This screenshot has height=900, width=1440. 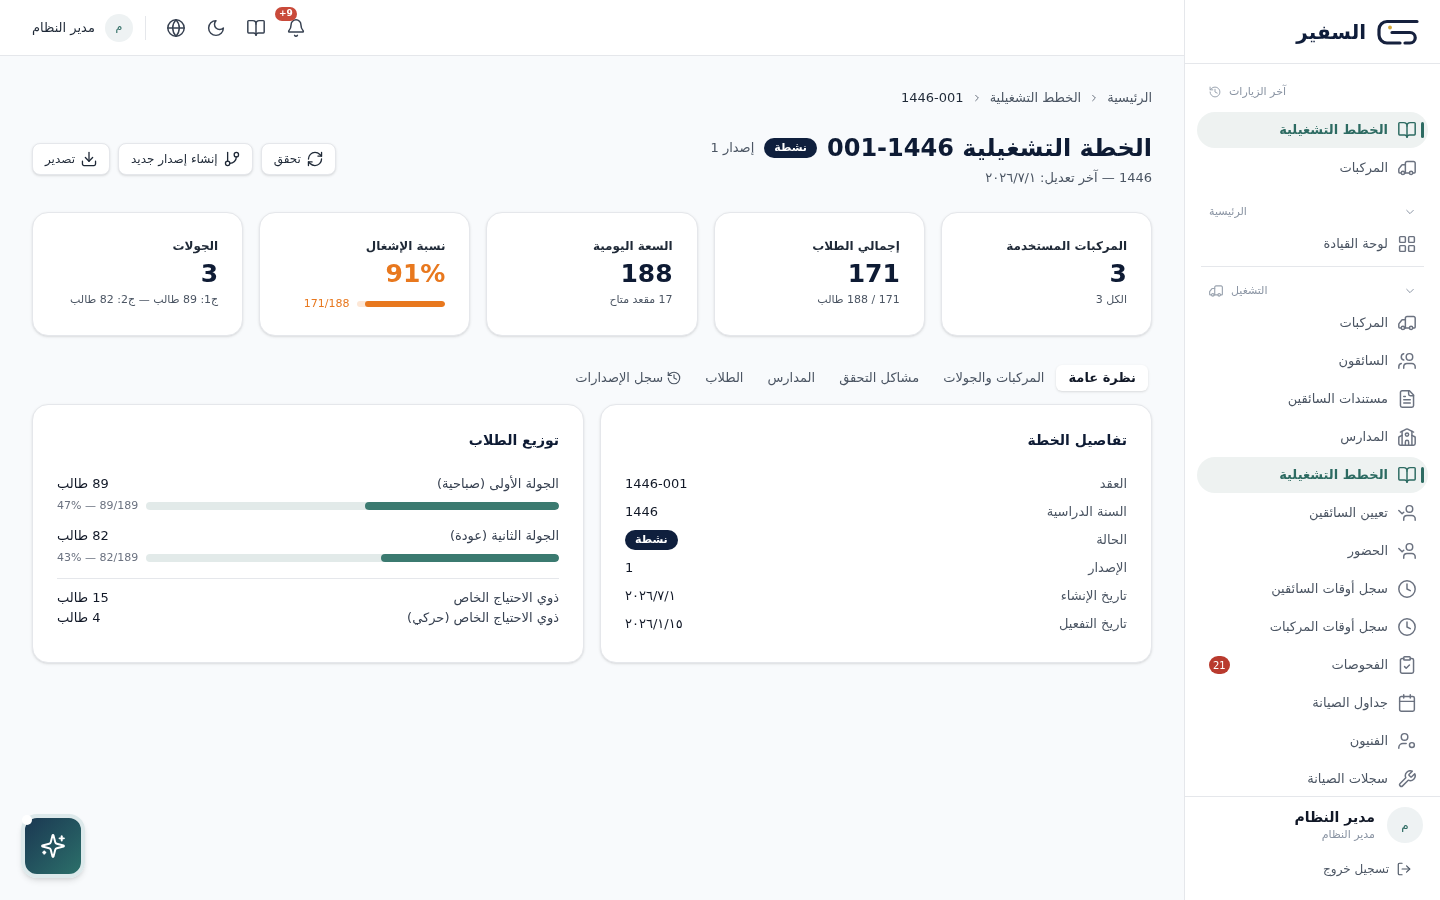 I want to click on tab: سجل الإصدارات, so click(x=628, y=378).